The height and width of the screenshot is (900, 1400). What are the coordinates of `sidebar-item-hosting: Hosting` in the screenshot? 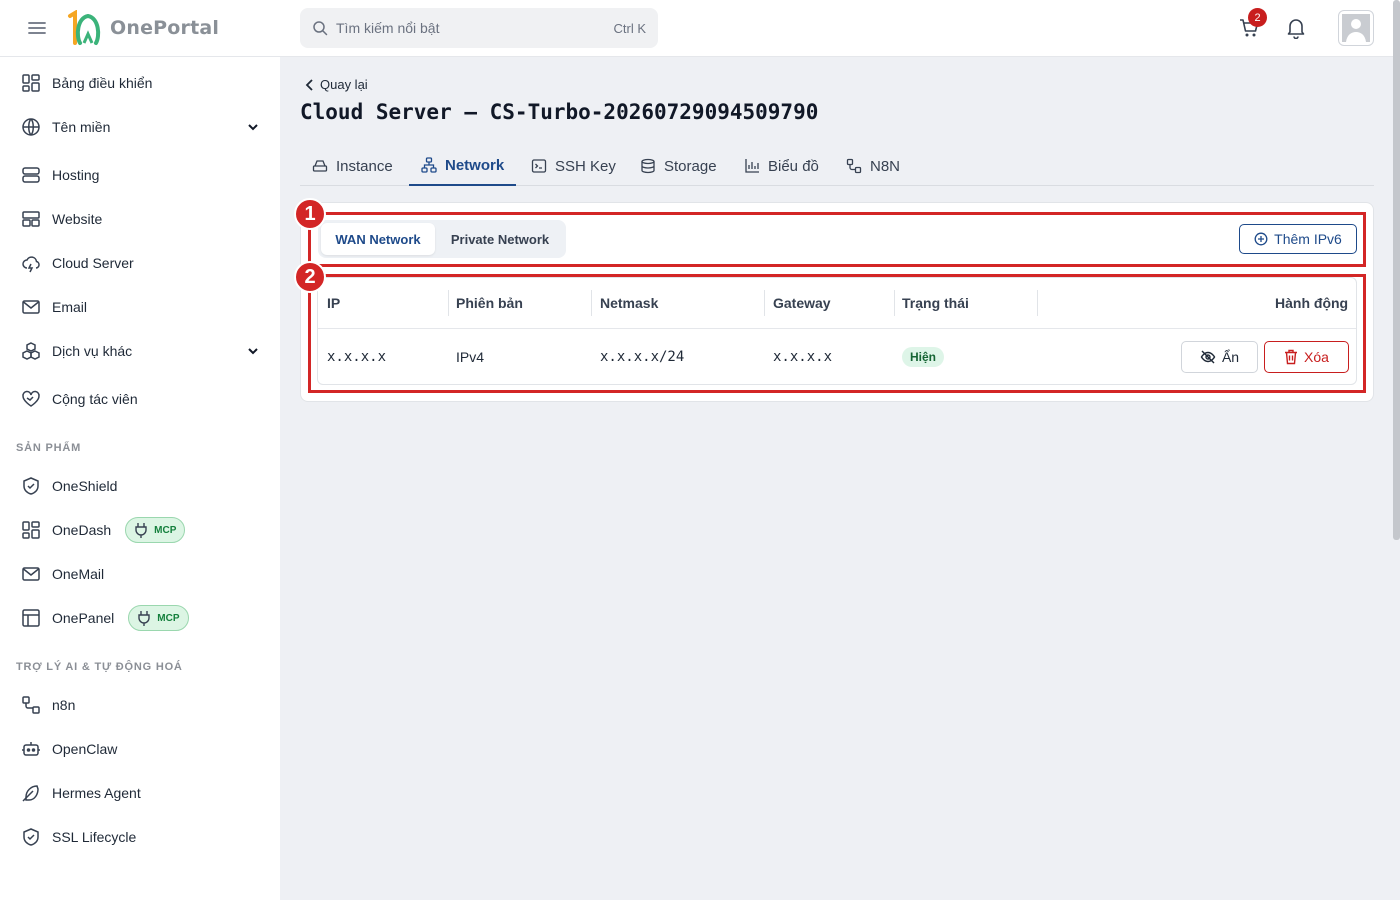 It's located at (145, 175).